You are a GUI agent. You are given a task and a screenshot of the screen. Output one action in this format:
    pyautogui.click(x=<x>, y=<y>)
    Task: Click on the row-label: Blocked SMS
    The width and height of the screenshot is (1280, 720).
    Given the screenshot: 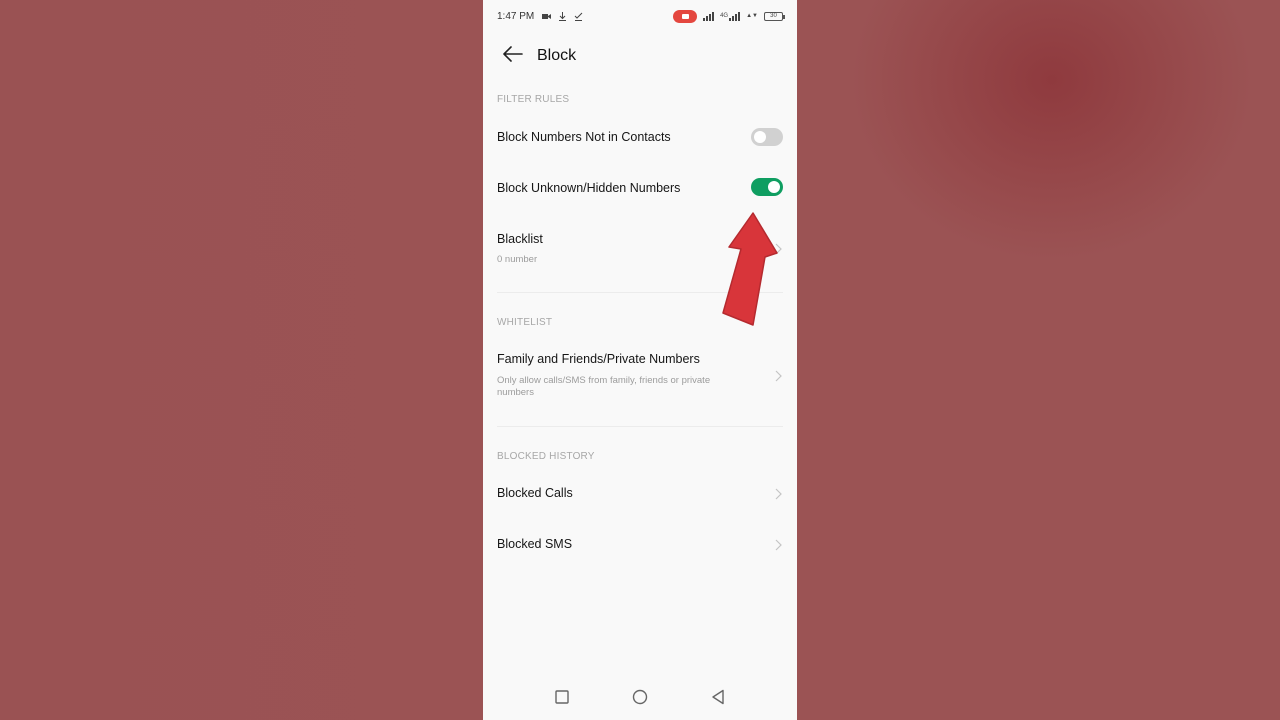 What is the action you would take?
    pyautogui.click(x=535, y=544)
    